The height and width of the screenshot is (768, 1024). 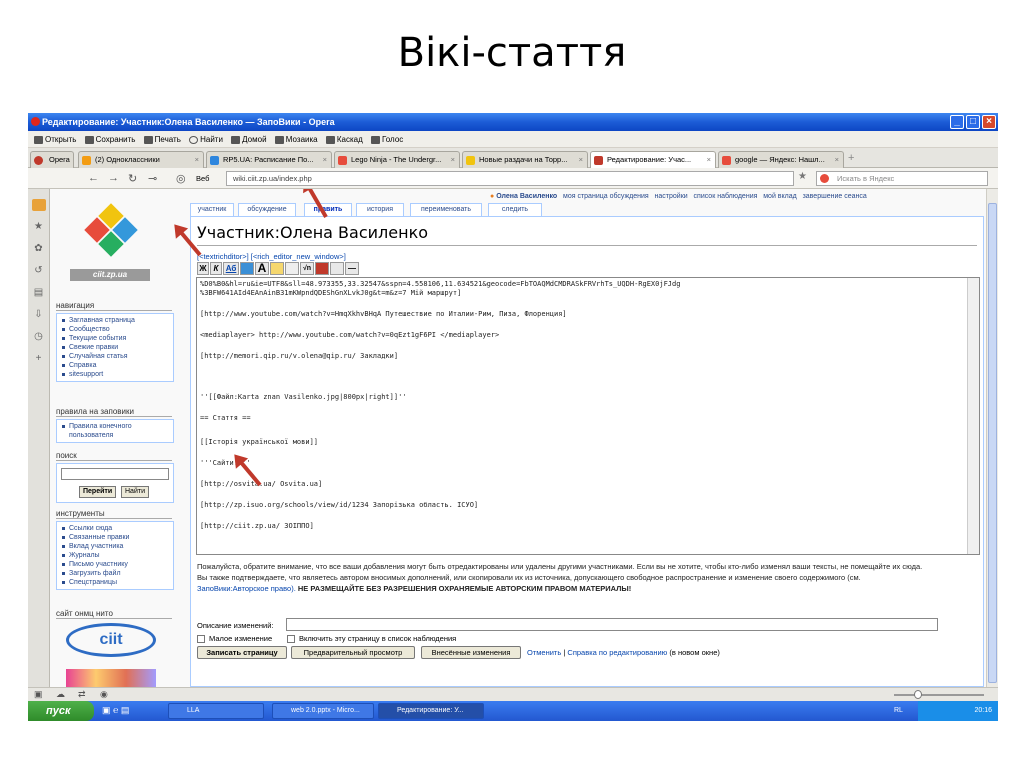 What do you see at coordinates (115, 474) in the screenshot?
I see `sidebar-search-input` at bounding box center [115, 474].